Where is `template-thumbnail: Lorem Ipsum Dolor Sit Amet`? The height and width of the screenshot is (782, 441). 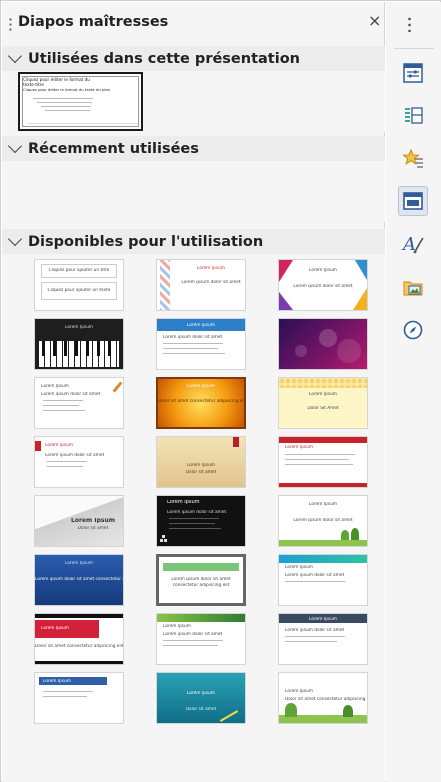 template-thumbnail: Lorem Ipsum Dolor Sit Amet is located at coordinates (323, 403).